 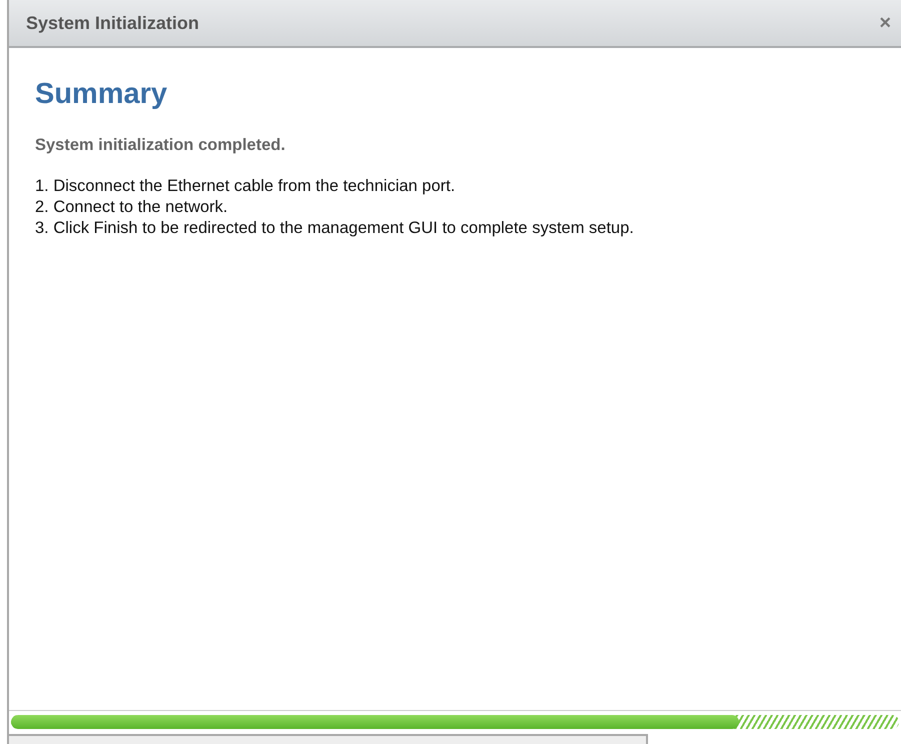 What do you see at coordinates (113, 23) in the screenshot?
I see `window-title: System Initialization` at bounding box center [113, 23].